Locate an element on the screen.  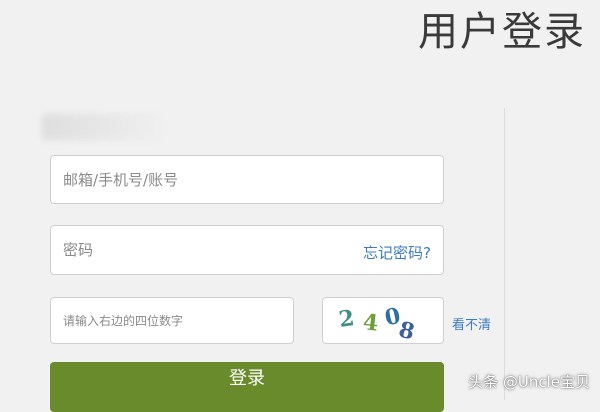
password-field: 忘记密码? is located at coordinates (247, 250).